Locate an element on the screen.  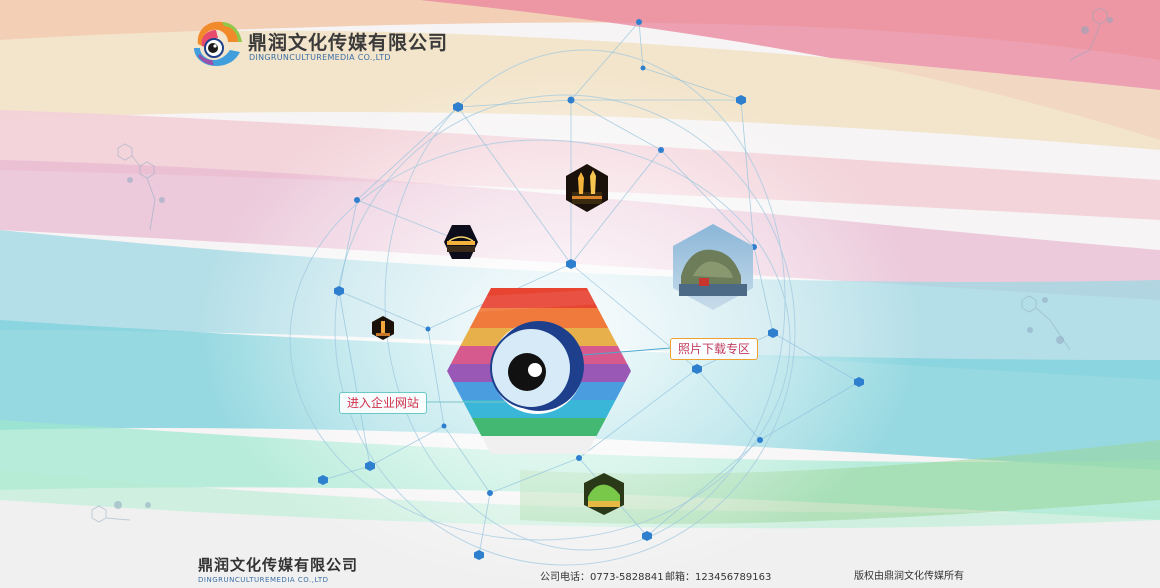
footer-email: 邮箱：123456789163 is located at coordinates (718, 575).